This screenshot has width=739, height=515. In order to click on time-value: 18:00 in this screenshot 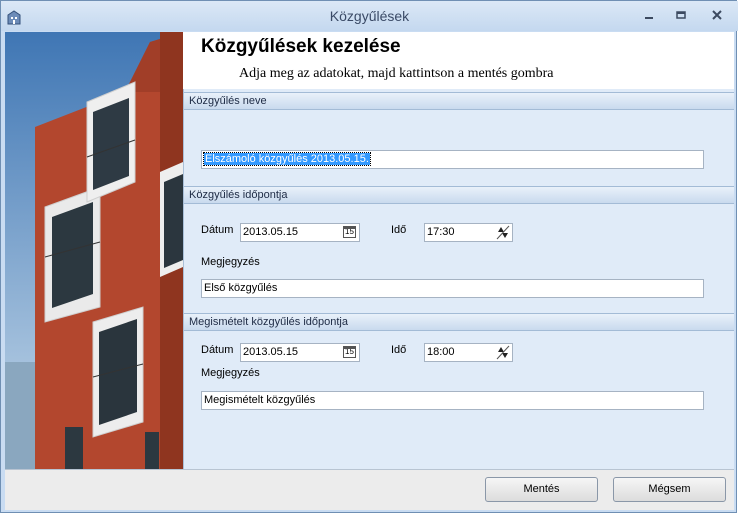, I will do `click(441, 352)`.